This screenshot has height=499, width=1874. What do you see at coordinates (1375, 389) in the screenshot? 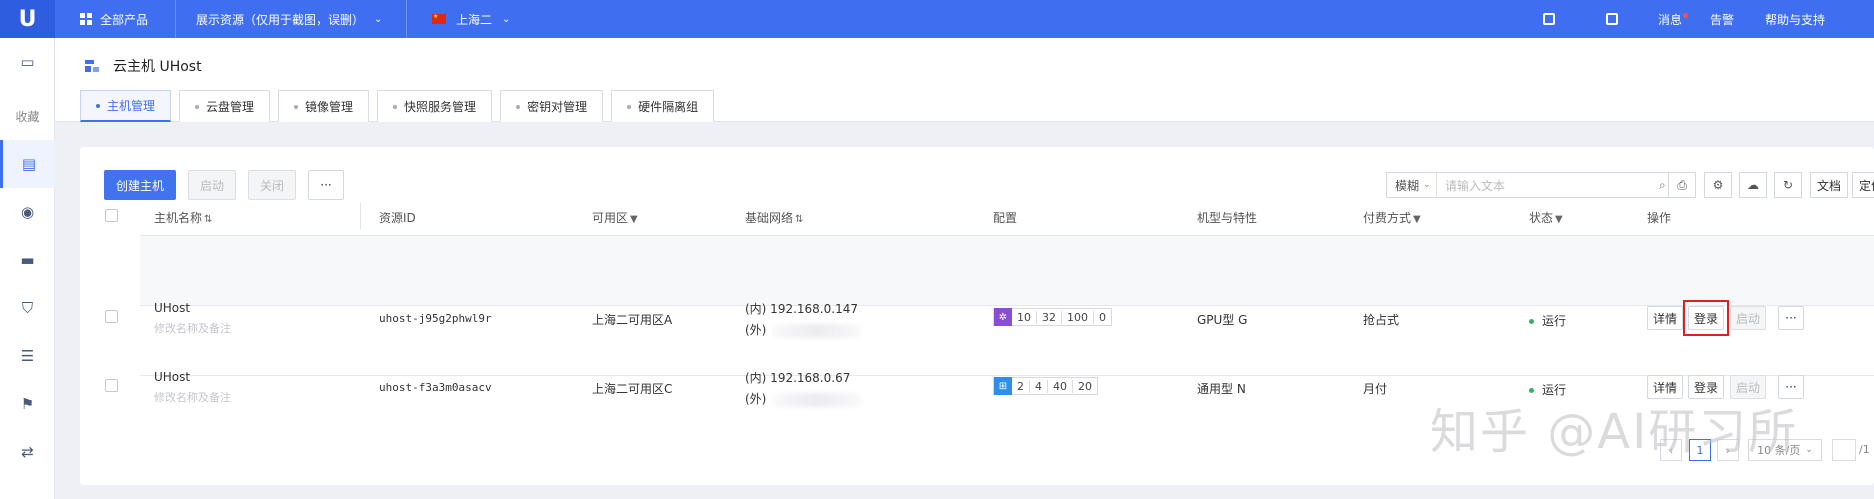
I see `billing-mode: 月付` at bounding box center [1375, 389].